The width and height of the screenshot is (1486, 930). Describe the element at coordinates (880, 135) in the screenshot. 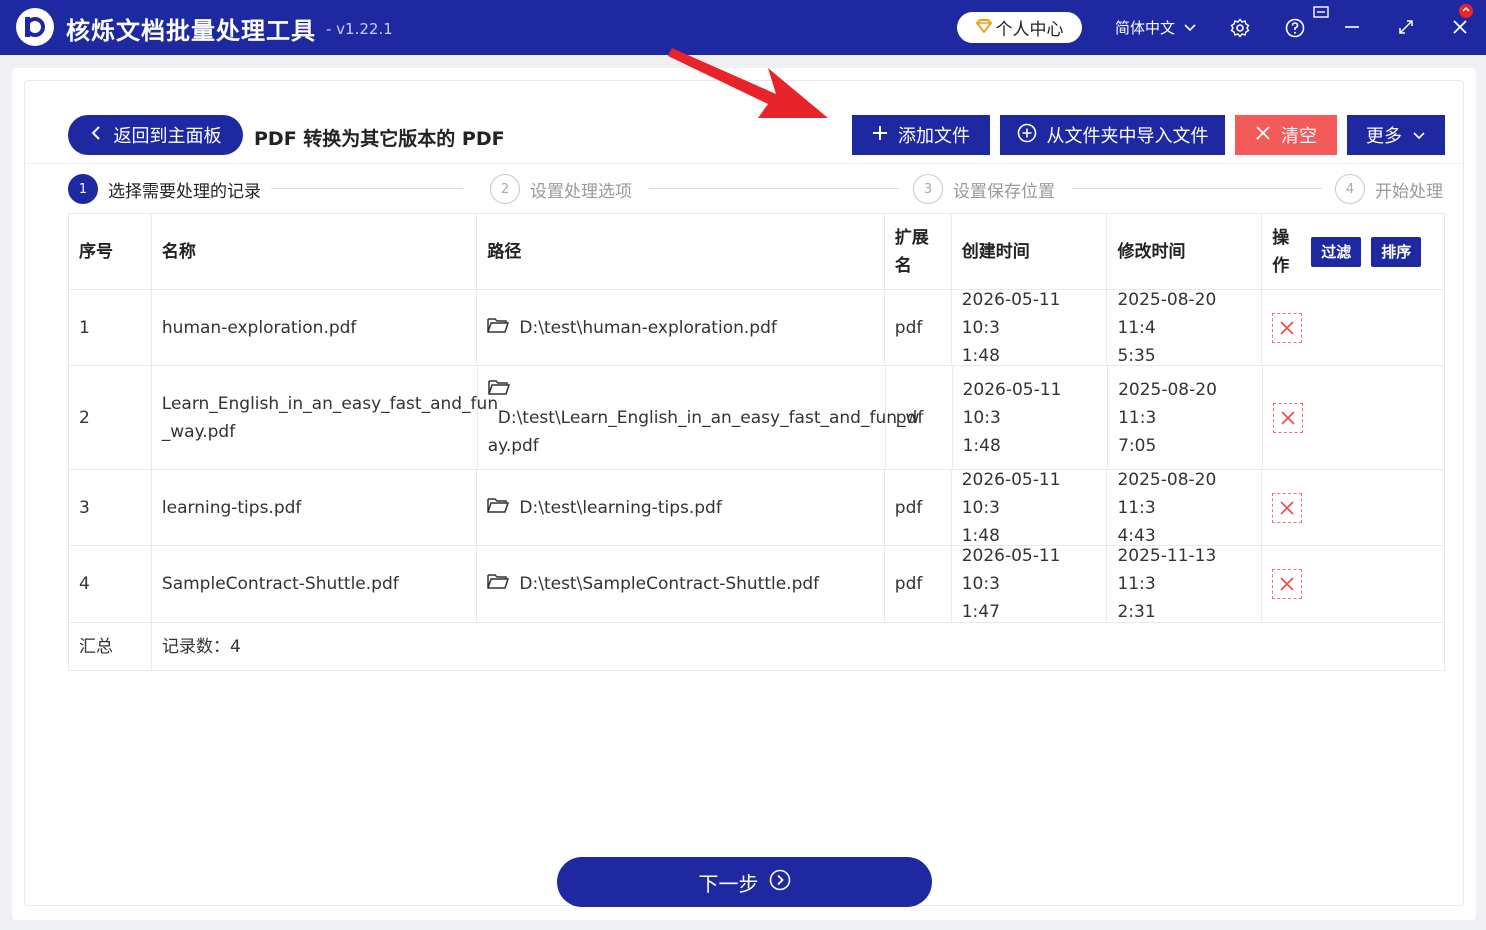

I see `plus-icon` at that location.